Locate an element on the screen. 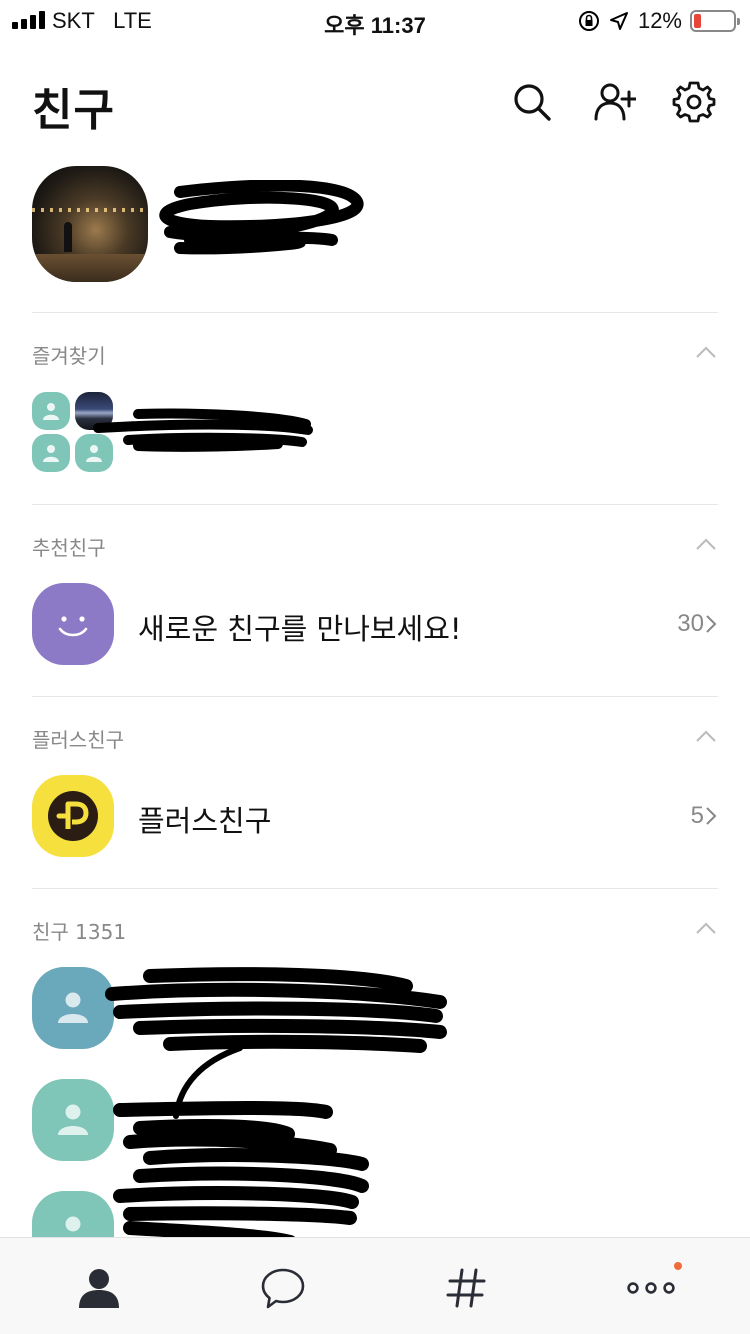 The width and height of the screenshot is (750, 1334). collapse-favorites-icon is located at coordinates (706, 352).